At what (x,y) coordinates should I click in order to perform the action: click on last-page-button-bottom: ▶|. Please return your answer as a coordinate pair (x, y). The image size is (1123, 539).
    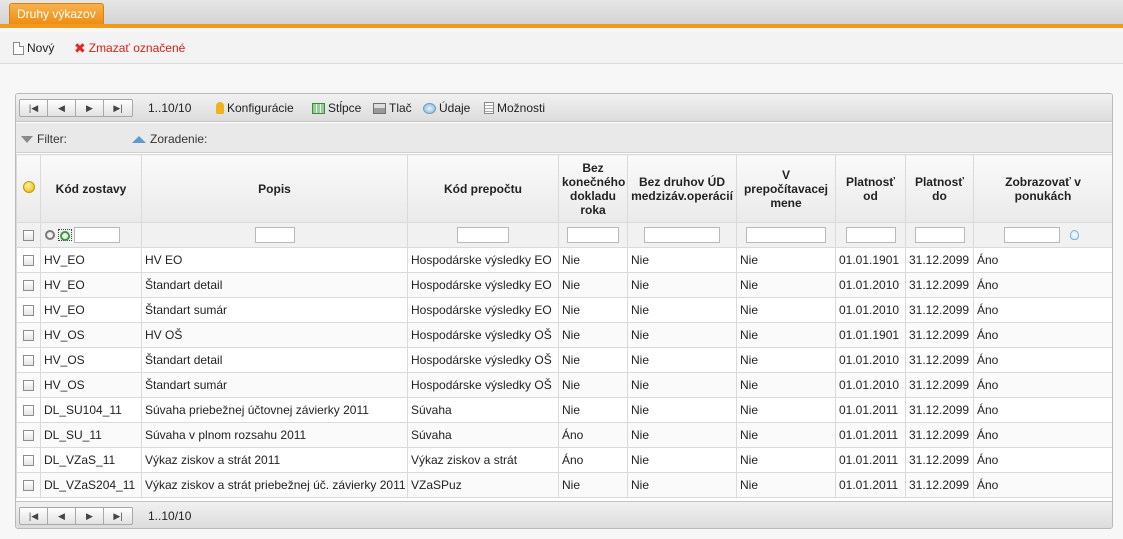
    Looking at the image, I should click on (118, 516).